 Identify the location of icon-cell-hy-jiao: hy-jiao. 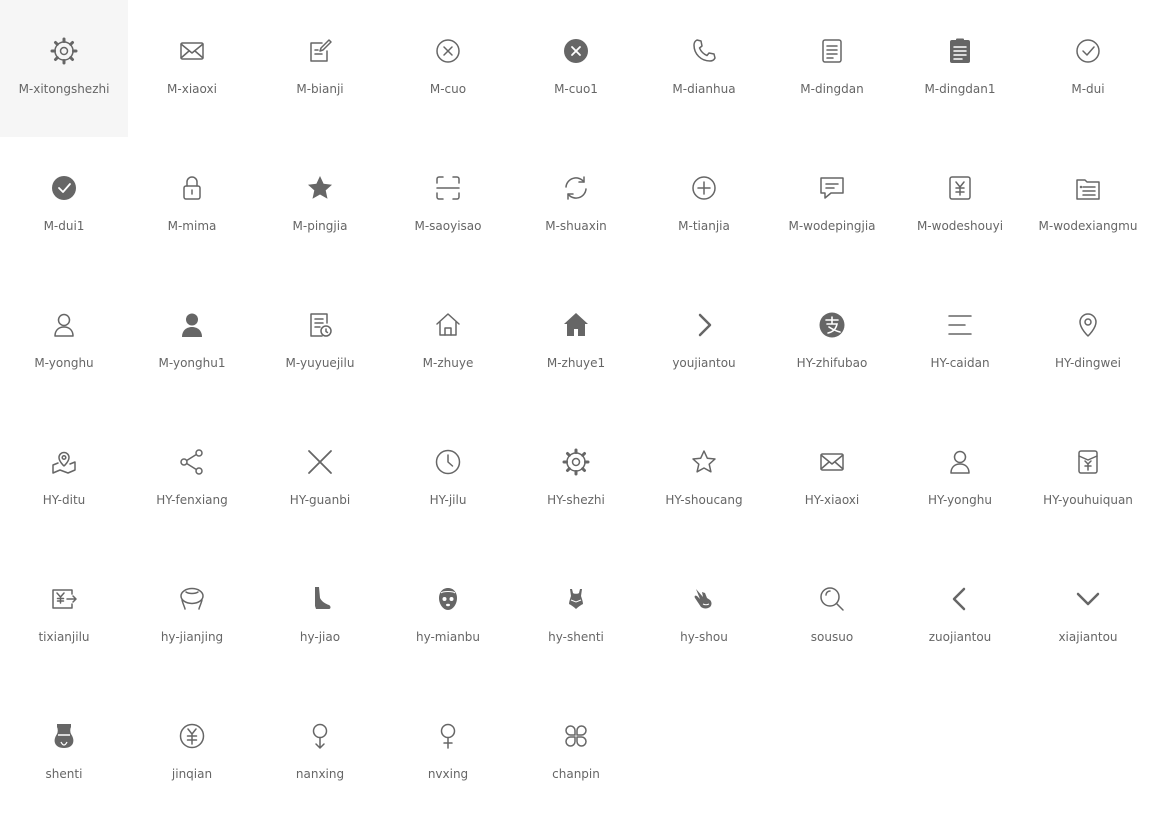
(320, 616).